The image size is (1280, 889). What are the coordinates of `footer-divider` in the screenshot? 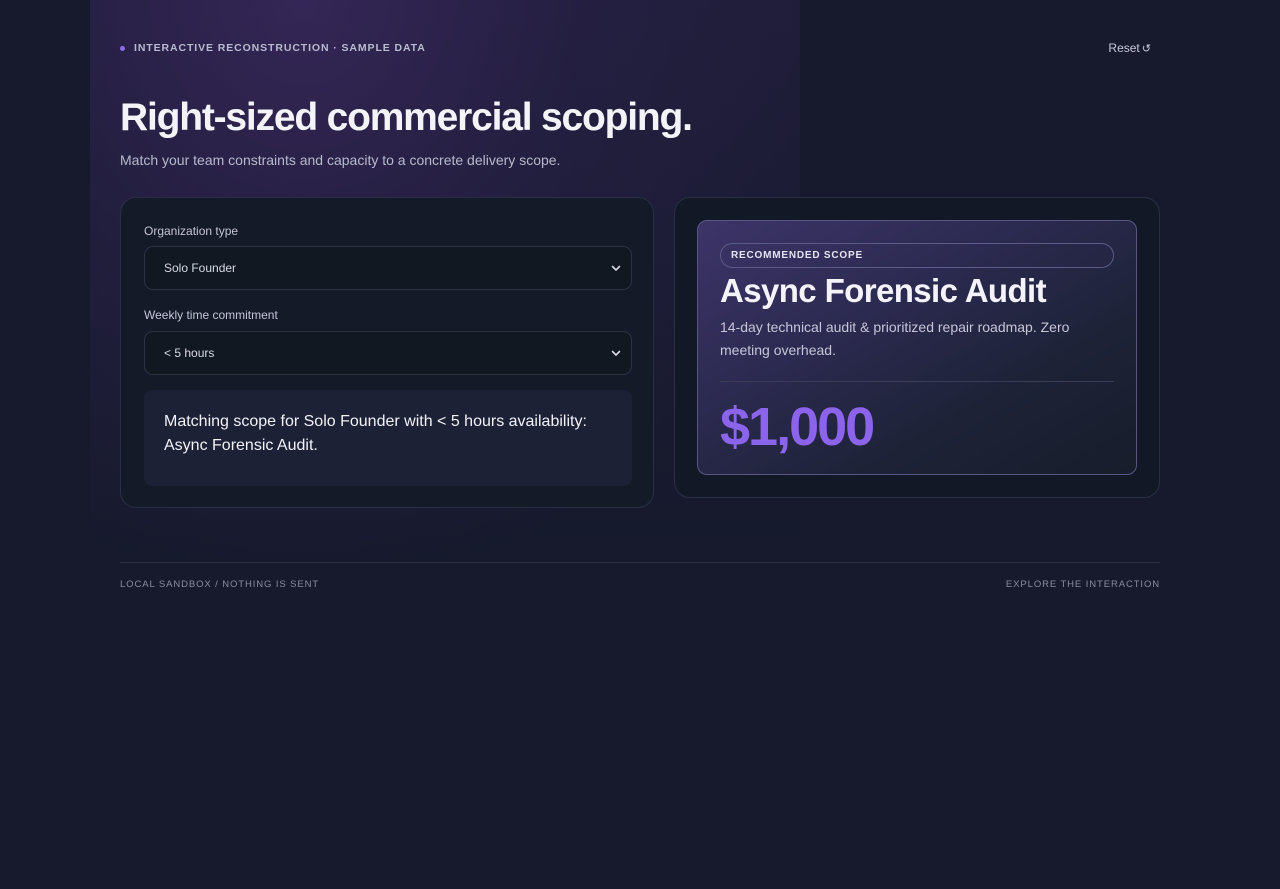 It's located at (640, 562).